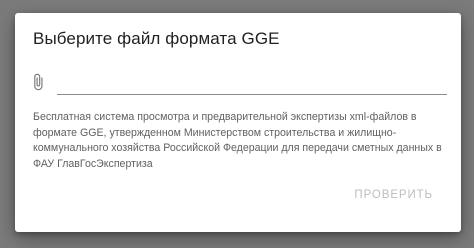 This screenshot has height=248, width=474. What do you see at coordinates (38, 82) in the screenshot?
I see `paperclip-icon` at bounding box center [38, 82].